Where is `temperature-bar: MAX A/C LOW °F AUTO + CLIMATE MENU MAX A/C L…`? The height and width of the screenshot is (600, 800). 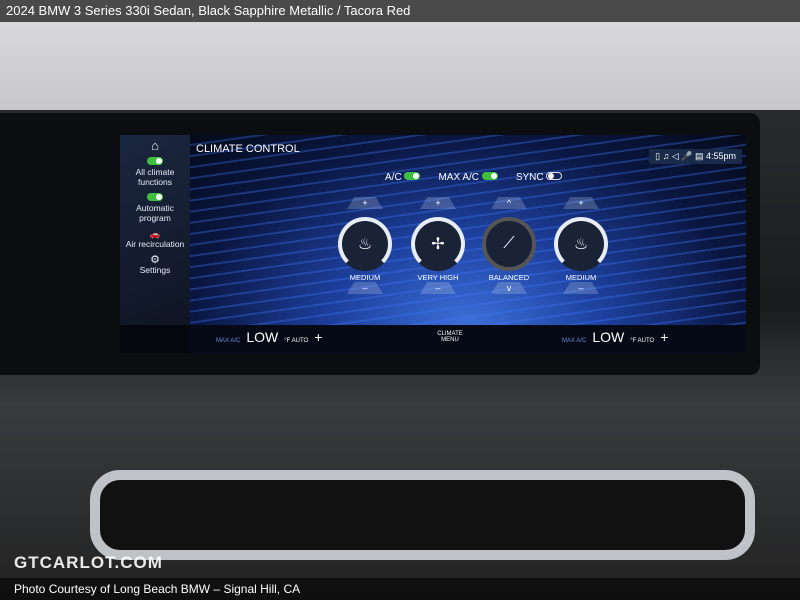
temperature-bar: MAX A/C LOW °F AUTO + CLIMATE MENU MAX A/C L… is located at coordinates (468, 339).